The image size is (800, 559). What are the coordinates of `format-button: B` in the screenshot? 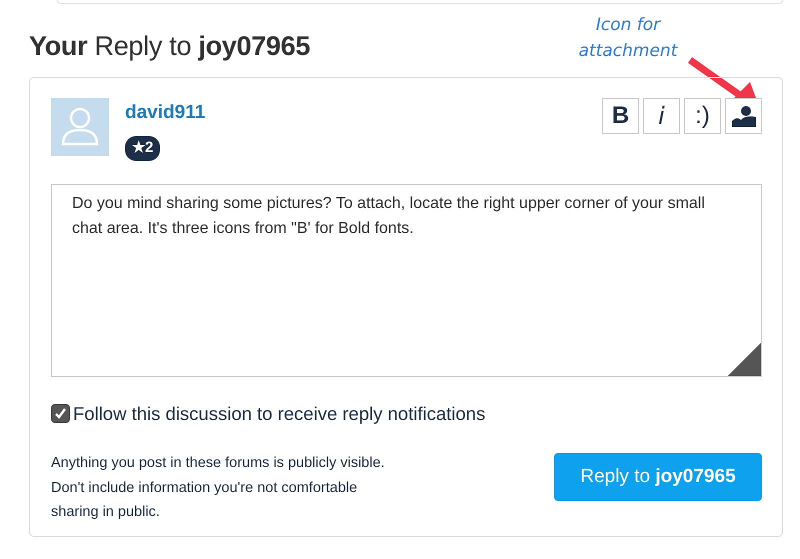 It's located at (620, 116).